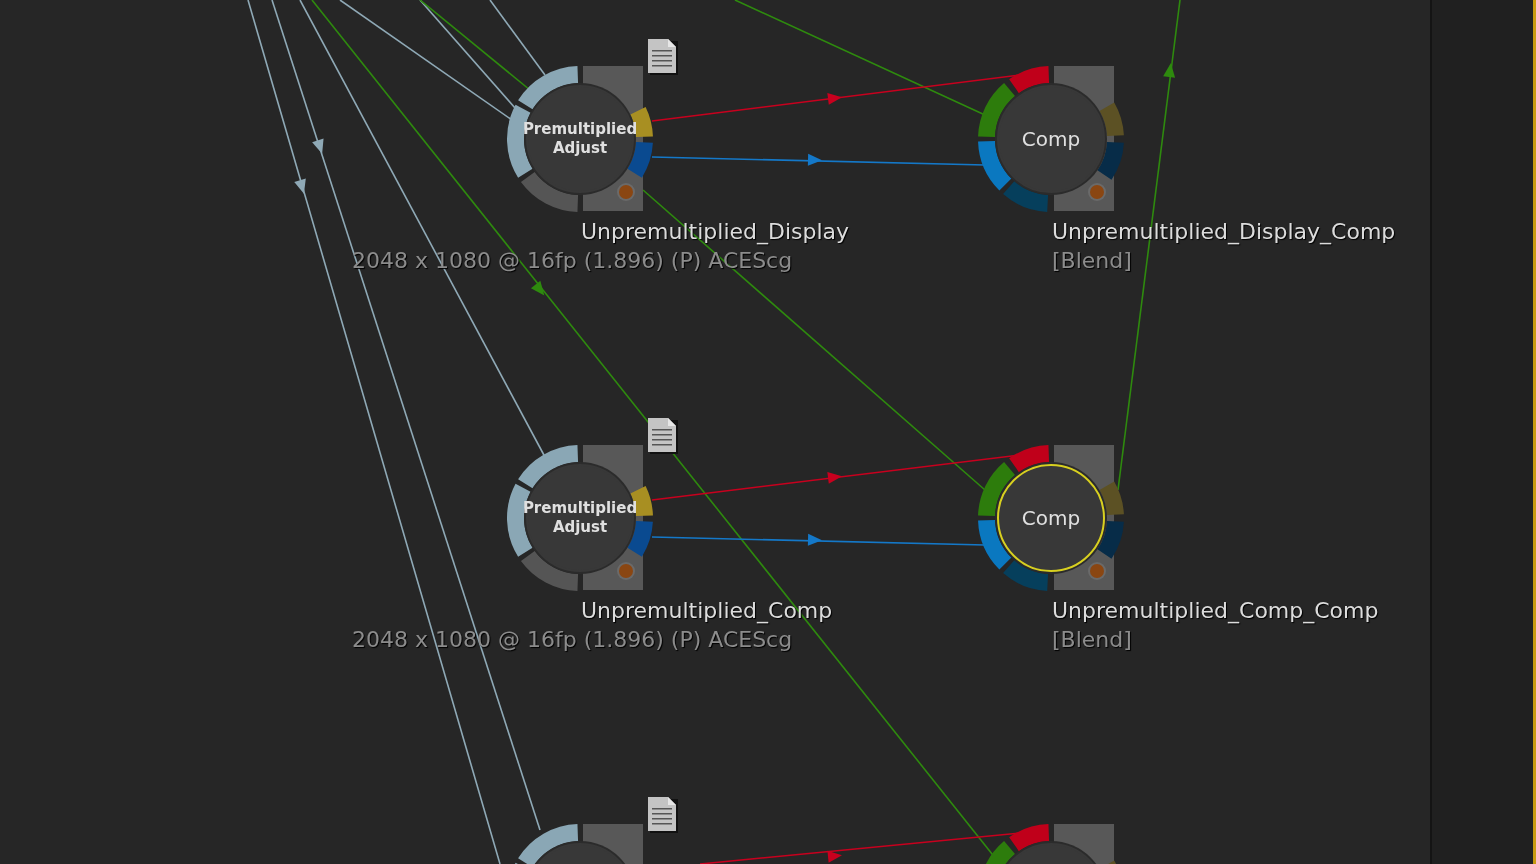  What do you see at coordinates (1224, 232) in the screenshot?
I see `node-name: Unpremultiplied_Display_Comp` at bounding box center [1224, 232].